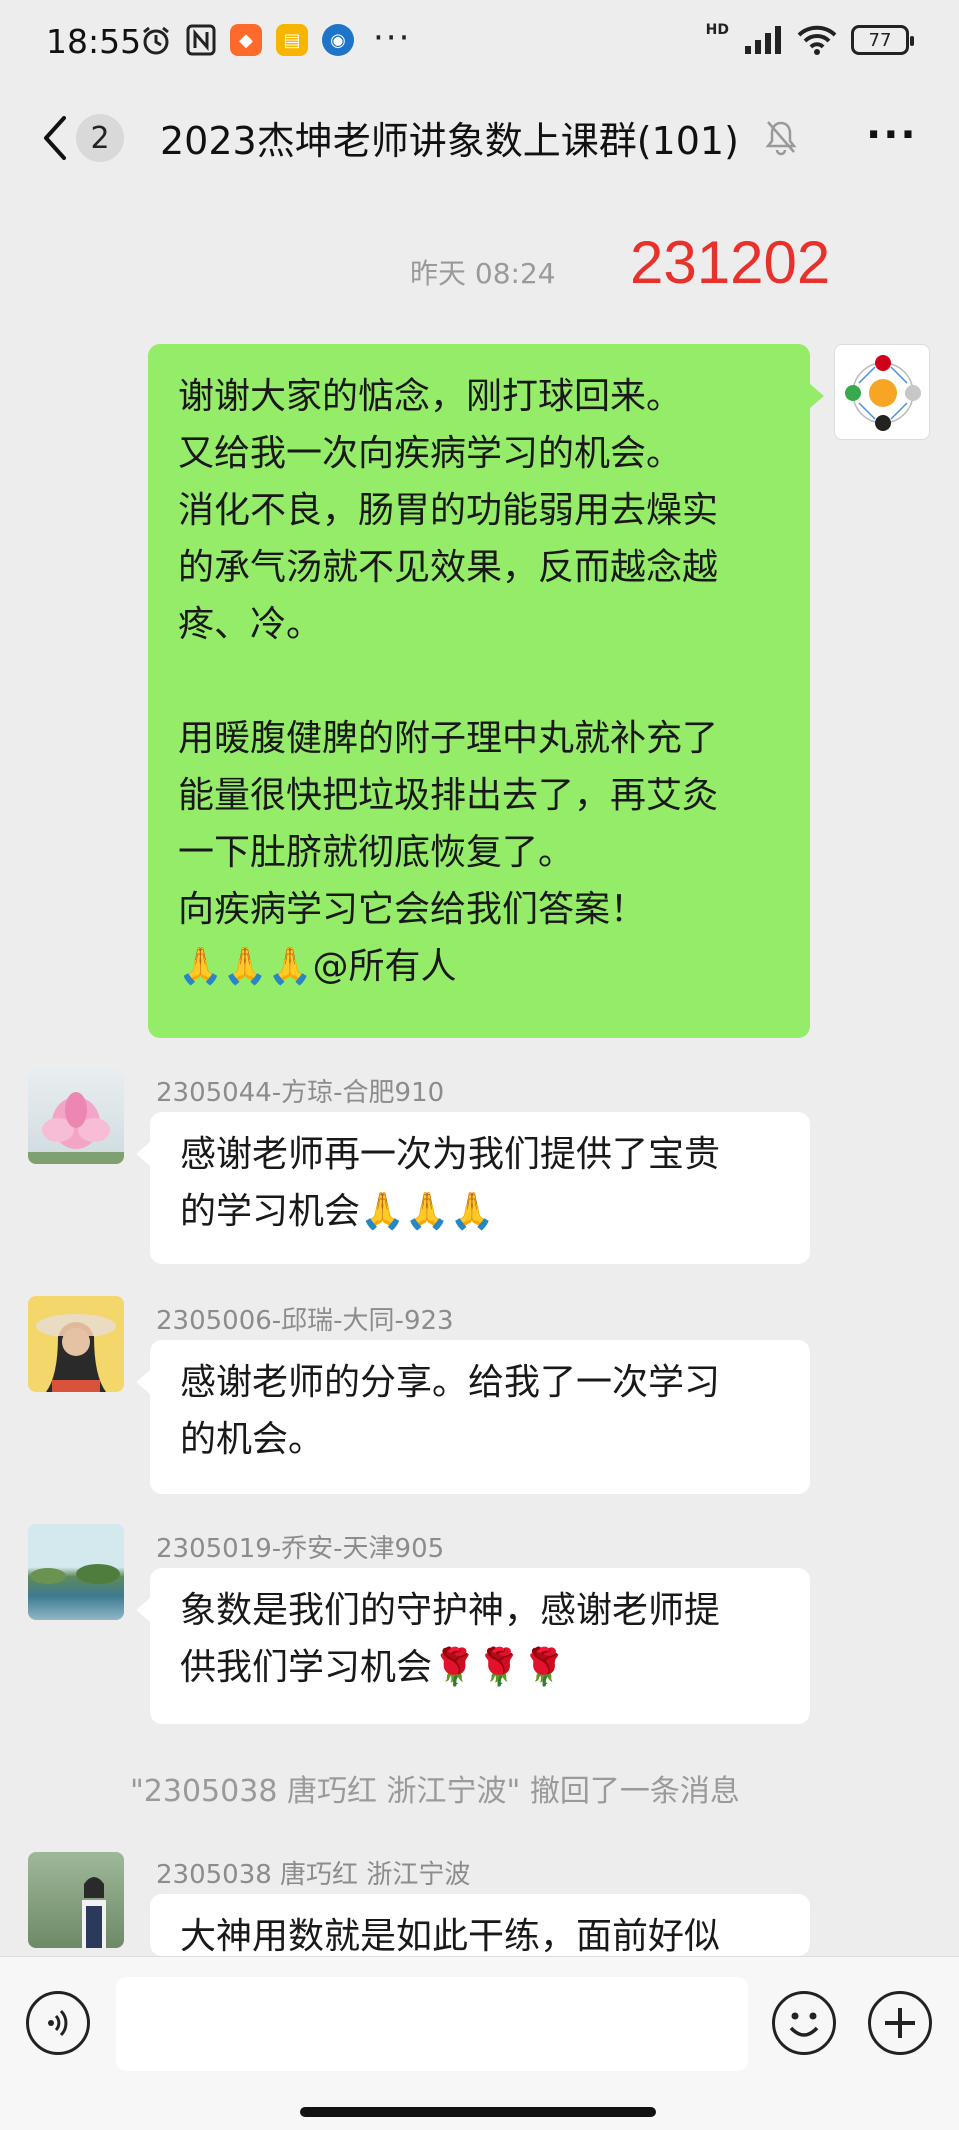 The image size is (959, 2130). What do you see at coordinates (58, 2023) in the screenshot?
I see `voice-icon` at bounding box center [58, 2023].